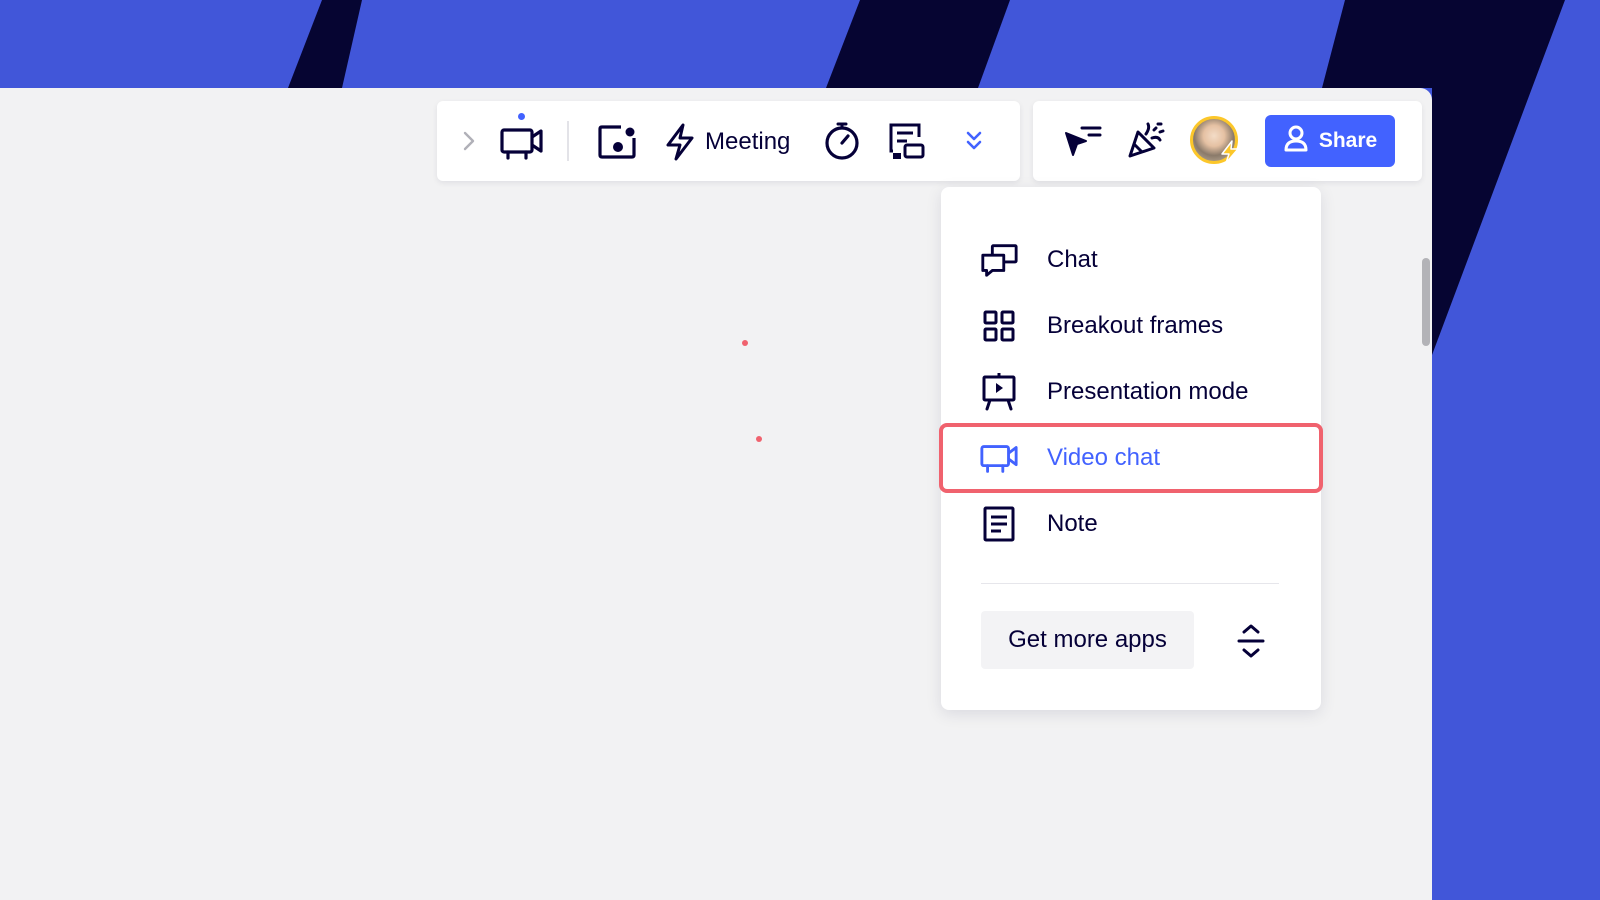 This screenshot has width=1600, height=900. What do you see at coordinates (1131, 524) in the screenshot?
I see `menu-item-note: Note` at bounding box center [1131, 524].